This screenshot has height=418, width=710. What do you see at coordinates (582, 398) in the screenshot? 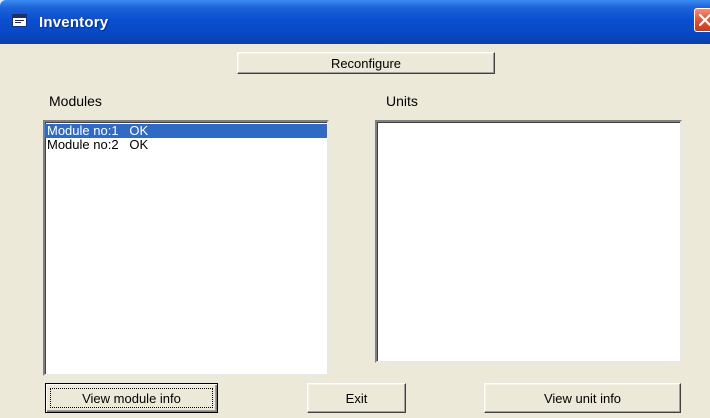
I see `view-unit-info-button: View unit info` at bounding box center [582, 398].